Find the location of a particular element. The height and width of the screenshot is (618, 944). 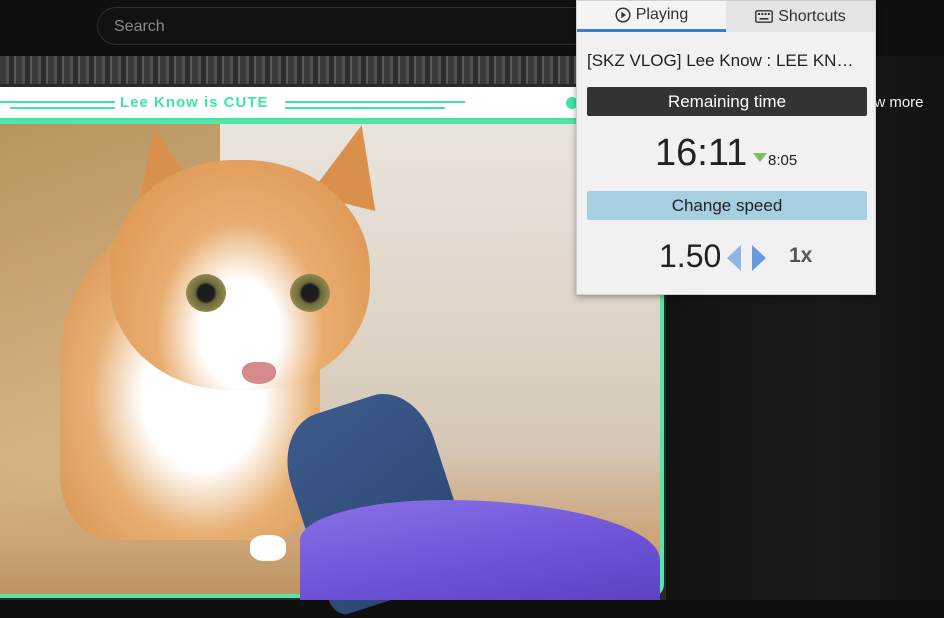

speed-value: 1.50 is located at coordinates (690, 256).